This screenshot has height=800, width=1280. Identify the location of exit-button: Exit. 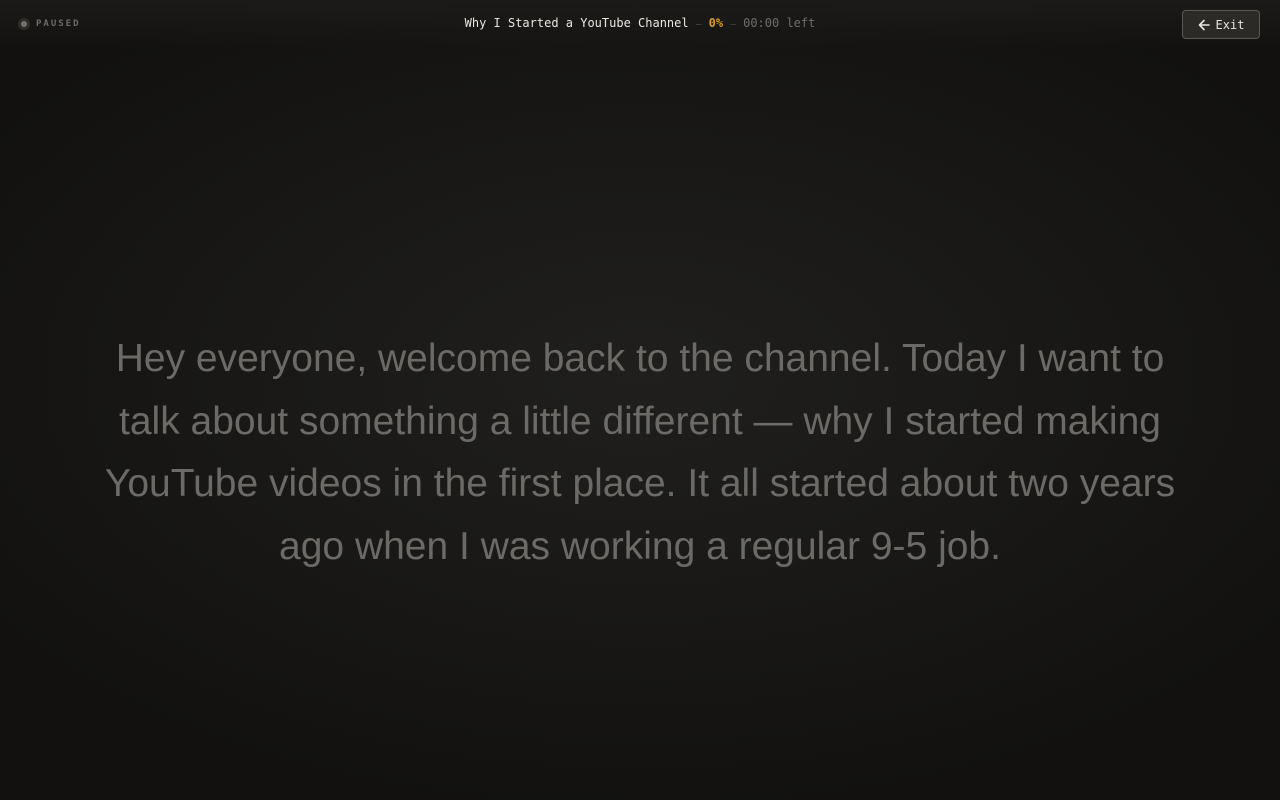
(1221, 24).